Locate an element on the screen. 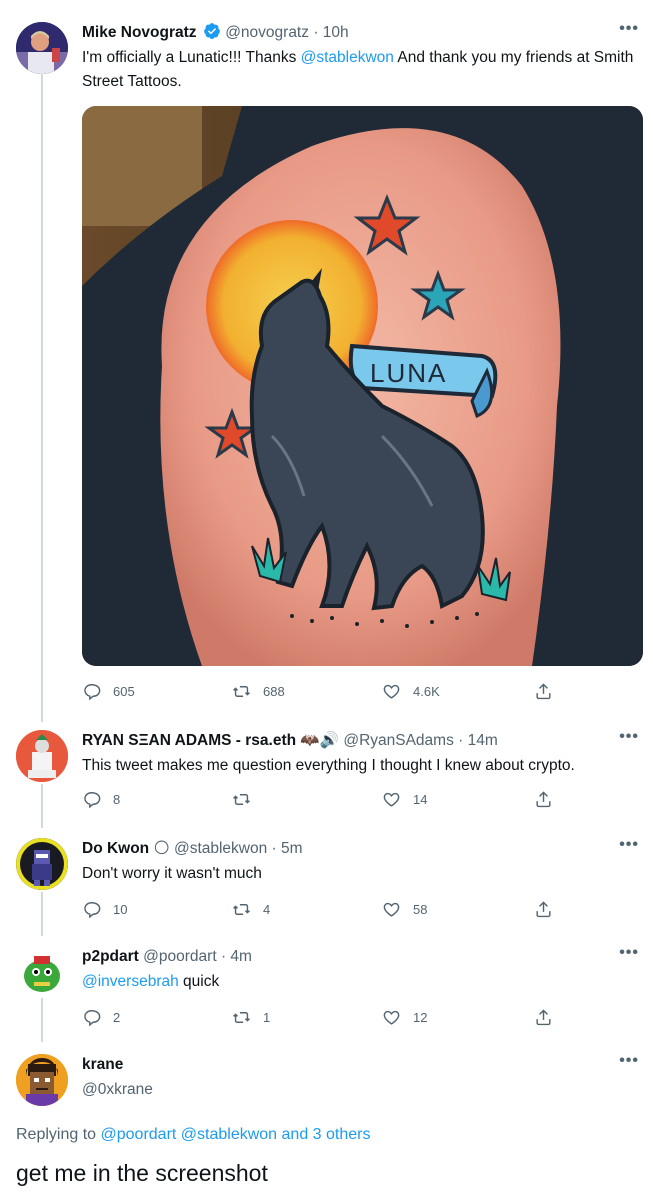  handle: @RyanSAdams is located at coordinates (398, 740).